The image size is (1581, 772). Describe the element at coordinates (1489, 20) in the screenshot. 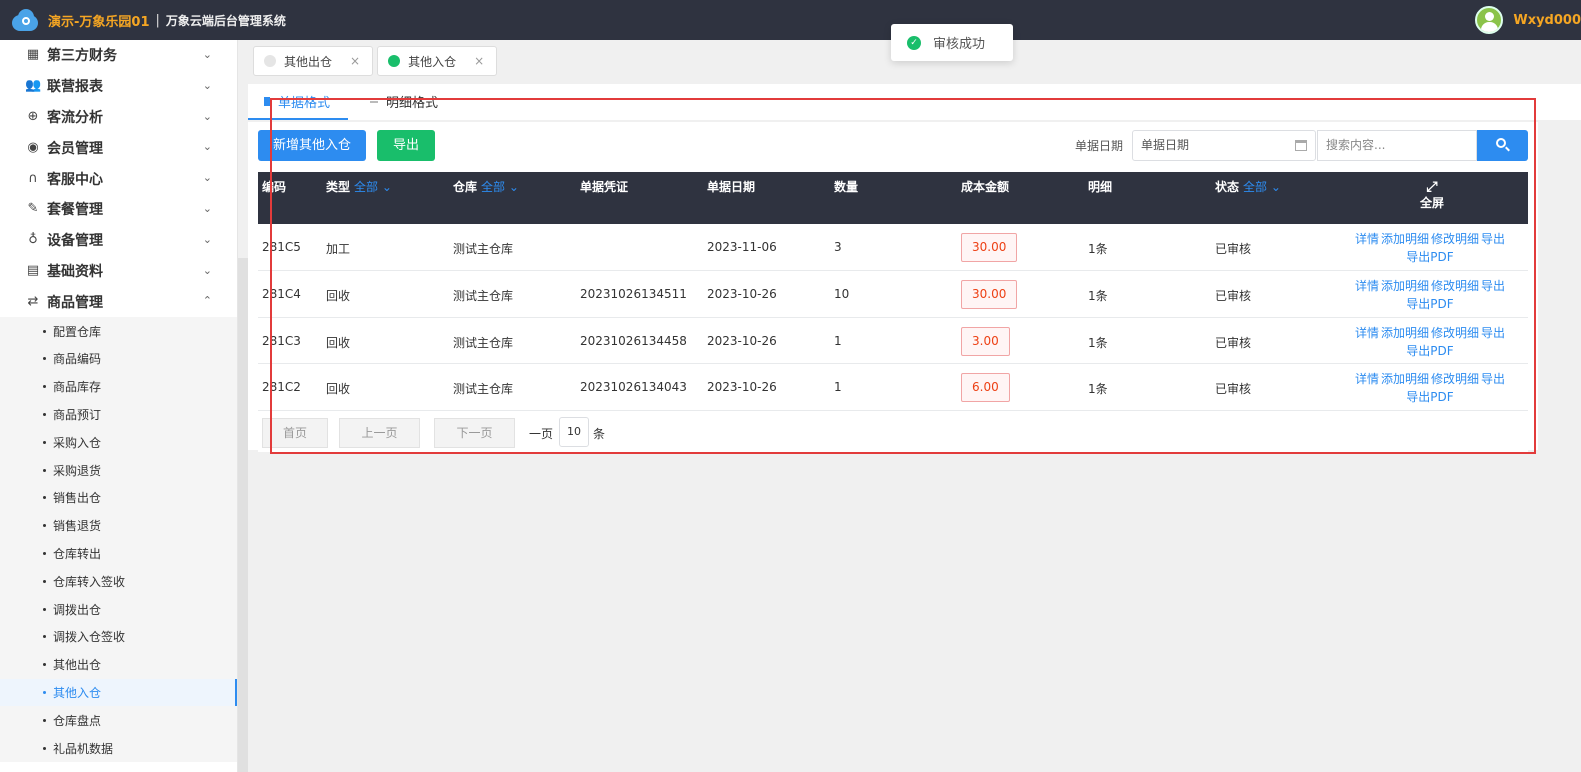

I see `avatar` at that location.